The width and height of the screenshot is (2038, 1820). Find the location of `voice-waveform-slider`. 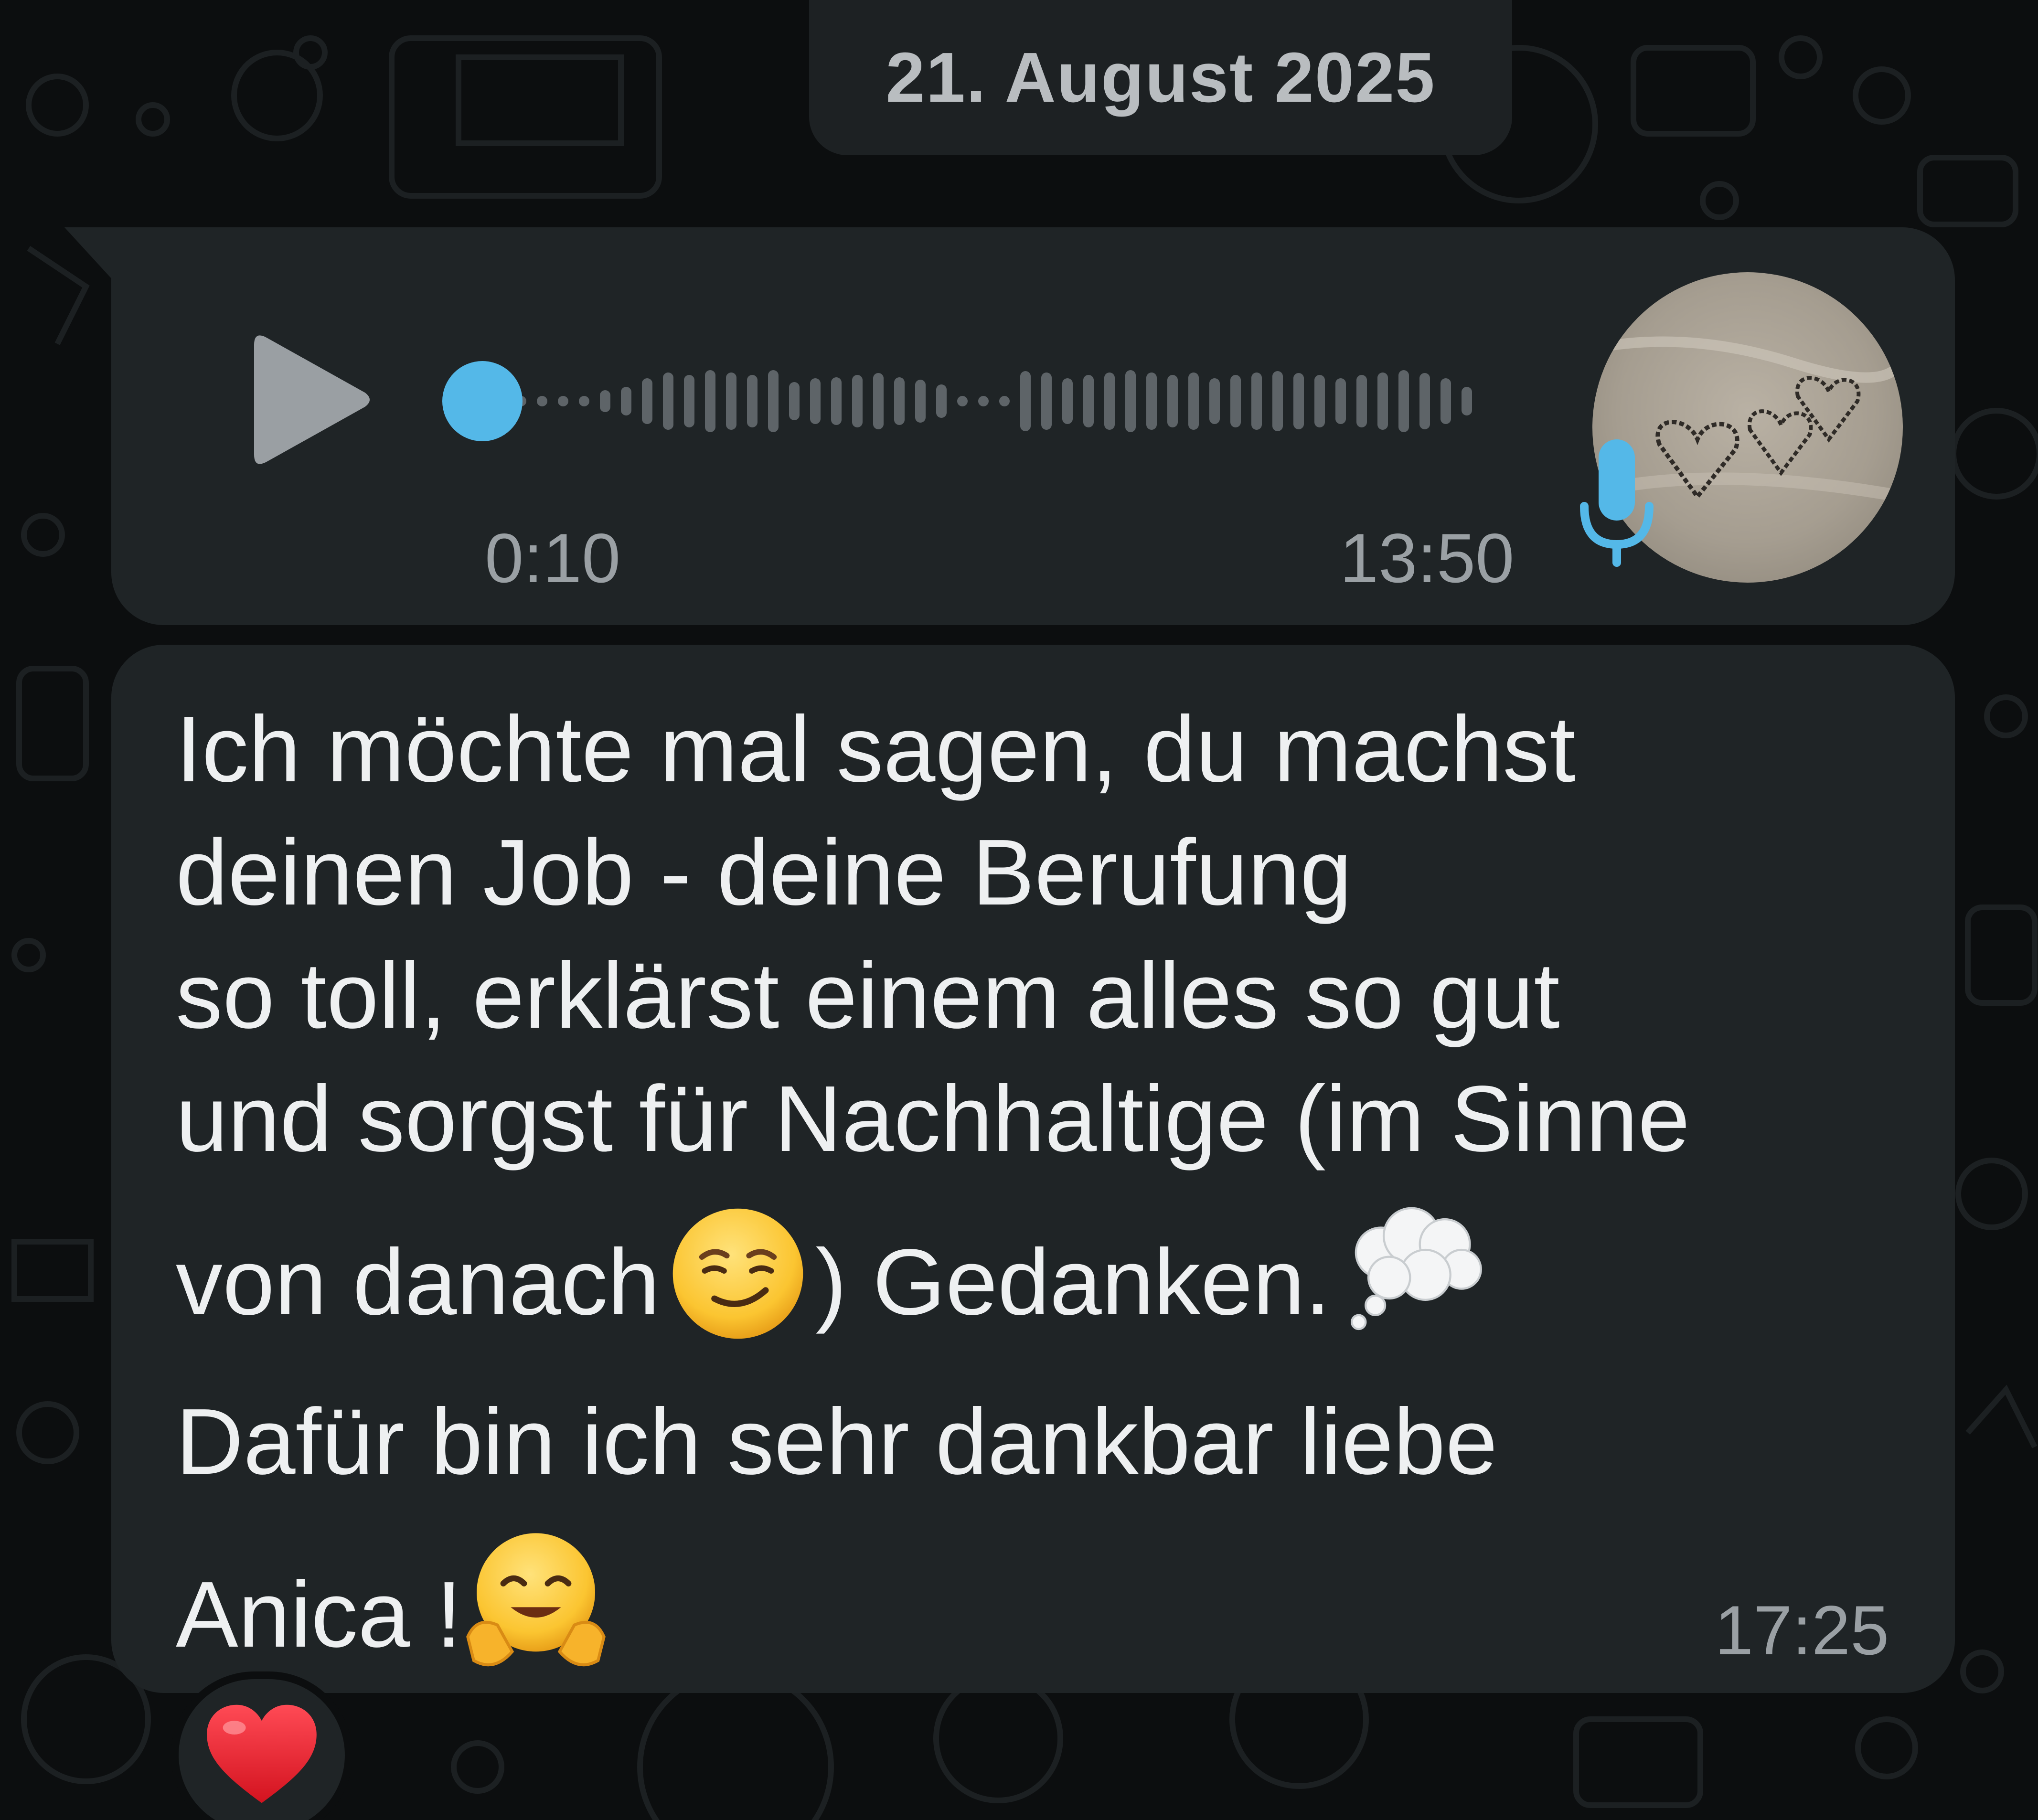

voice-waveform-slider is located at coordinates (974, 401).